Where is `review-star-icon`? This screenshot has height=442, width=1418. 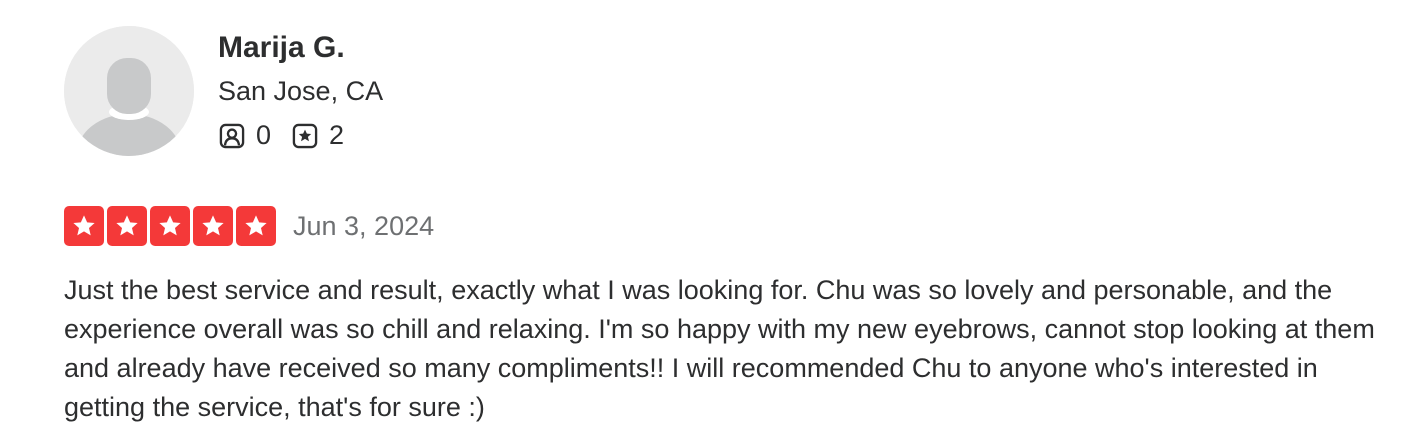
review-star-icon is located at coordinates (305, 135).